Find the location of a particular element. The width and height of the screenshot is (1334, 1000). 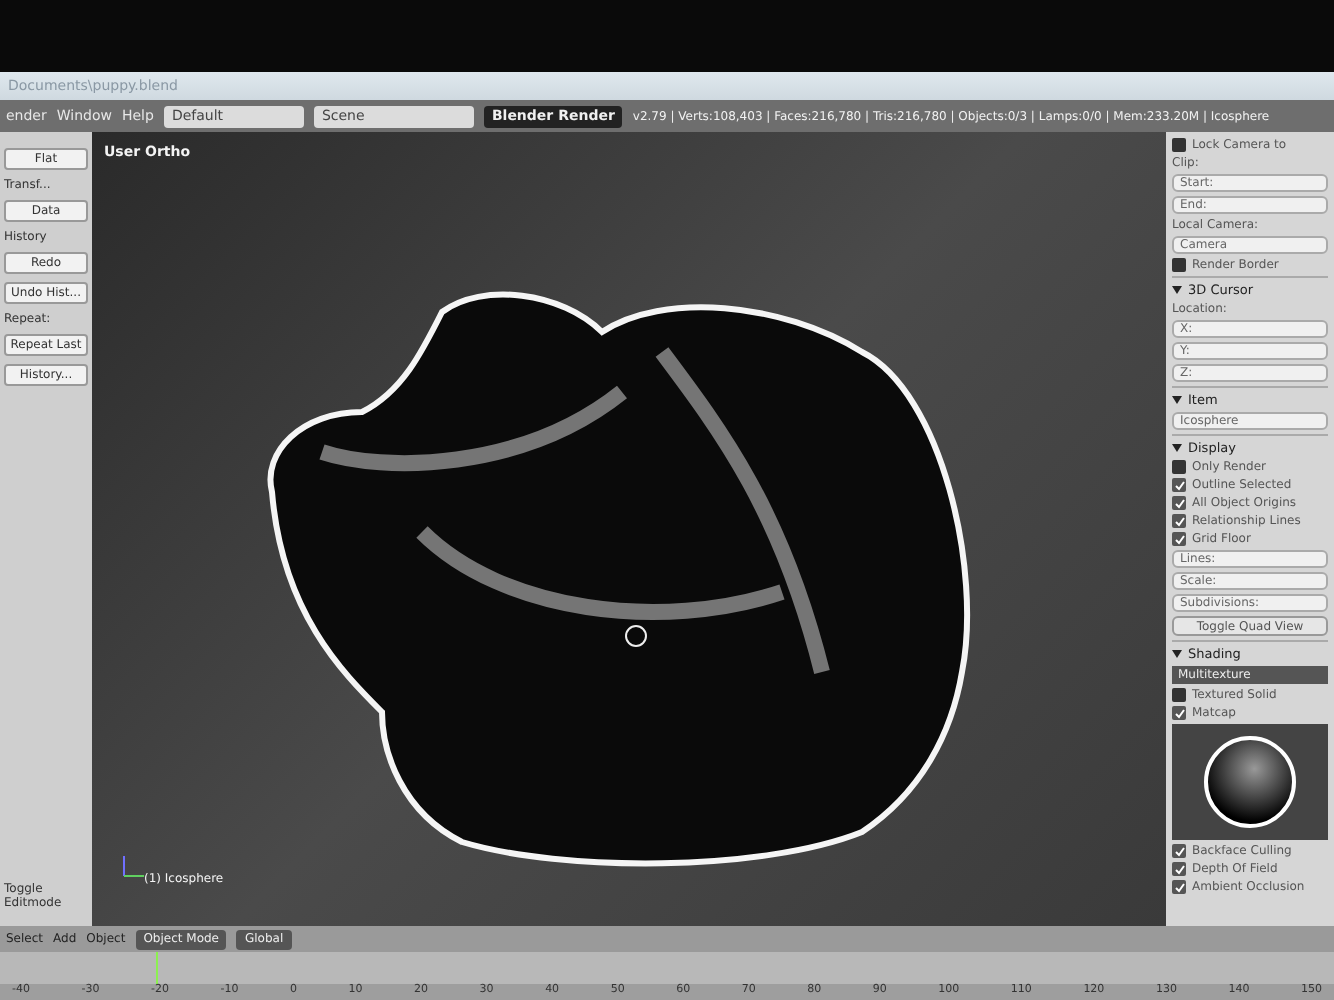

current-frame-line is located at coordinates (157, 968).